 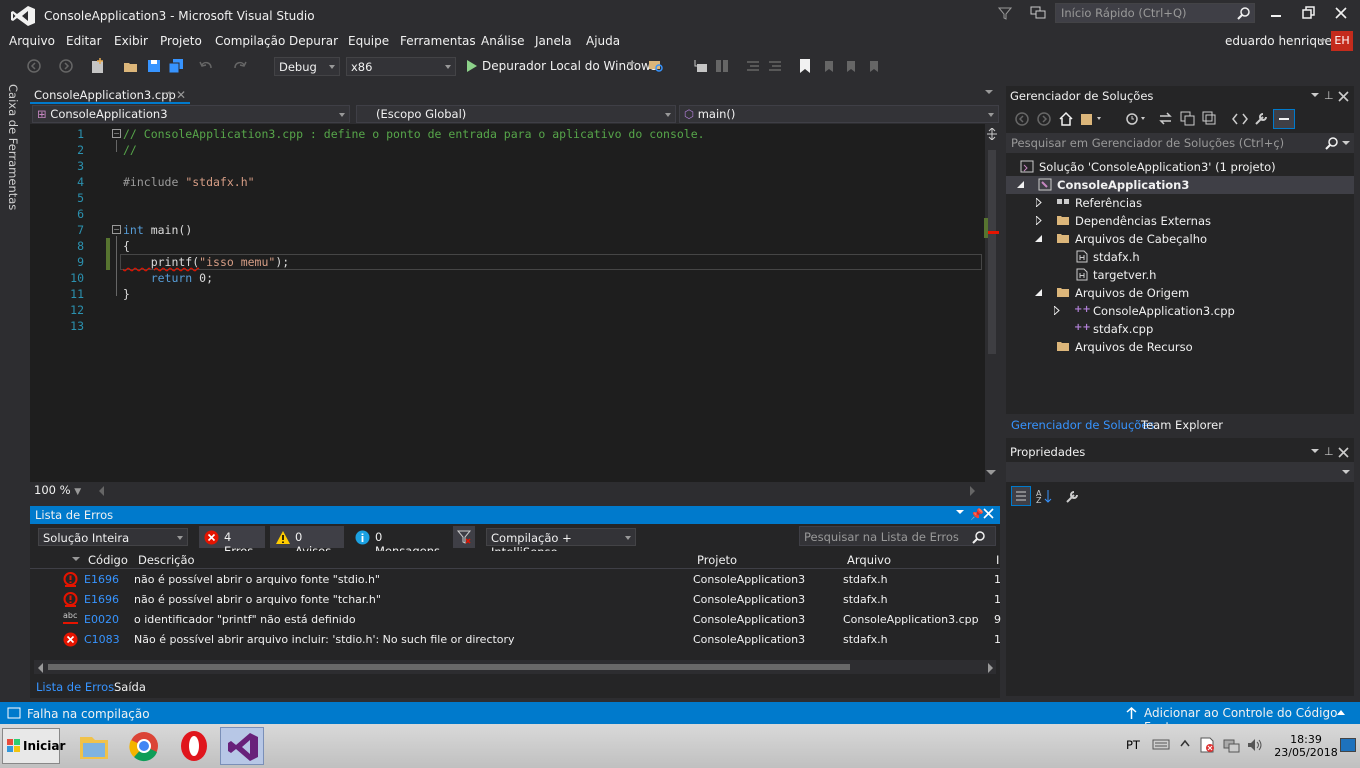 What do you see at coordinates (166, 560) in the screenshot?
I see `column-description: Descrição` at bounding box center [166, 560].